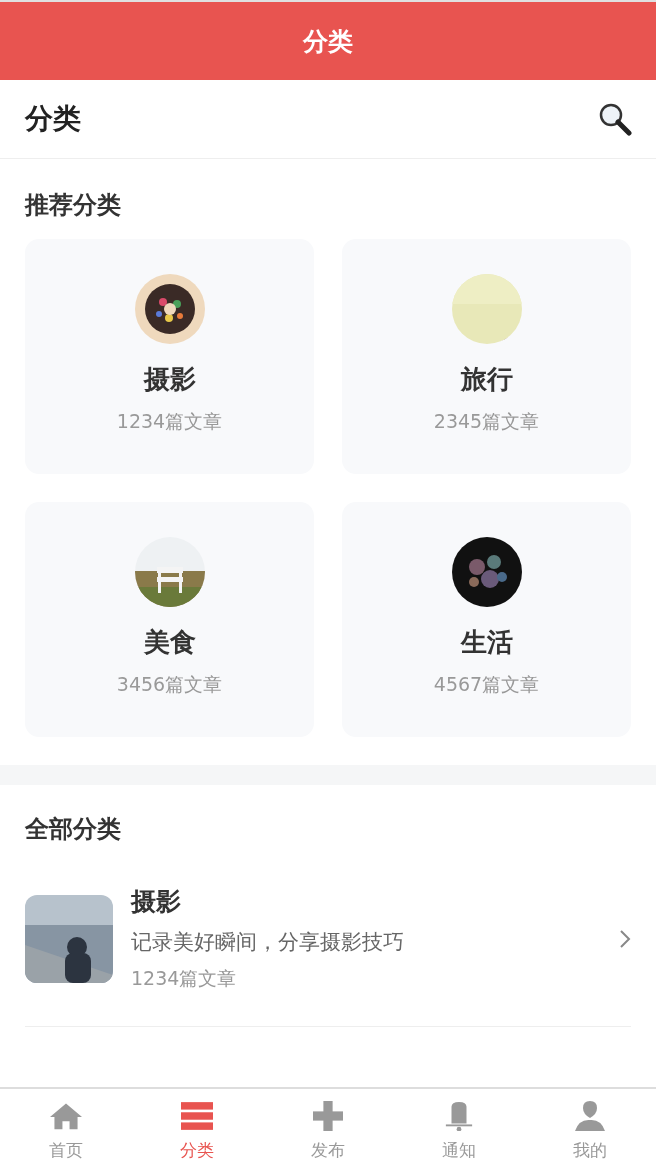  Describe the element at coordinates (169, 684) in the screenshot. I see `article-count: 3456篇文章` at that location.